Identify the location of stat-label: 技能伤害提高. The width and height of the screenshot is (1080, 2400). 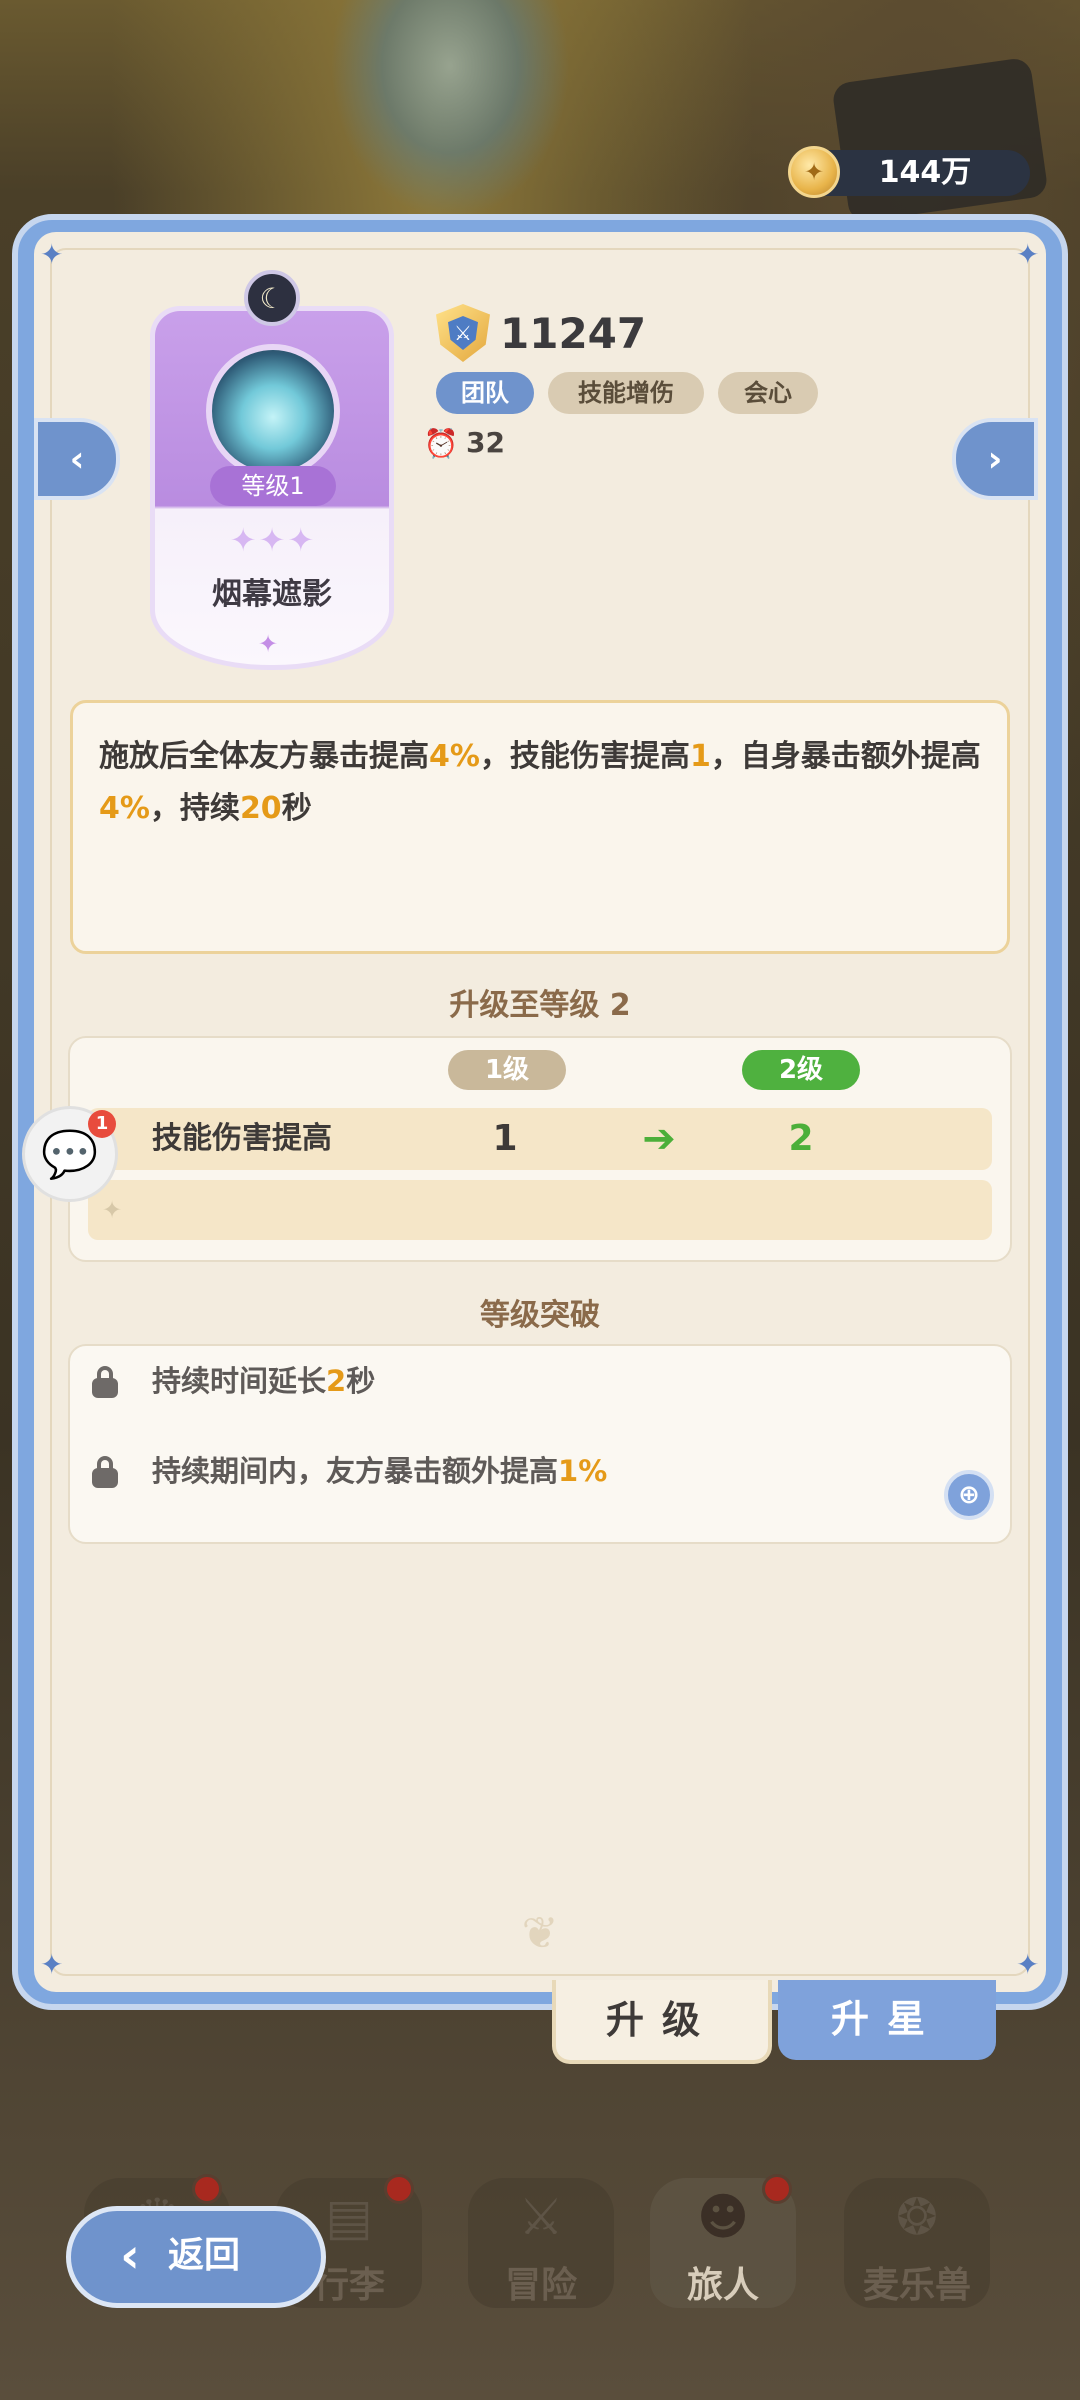
(242, 1138).